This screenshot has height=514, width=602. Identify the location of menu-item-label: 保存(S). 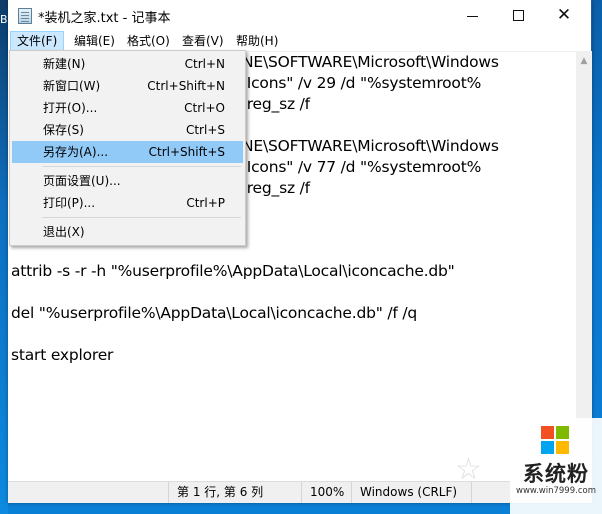
(63, 130).